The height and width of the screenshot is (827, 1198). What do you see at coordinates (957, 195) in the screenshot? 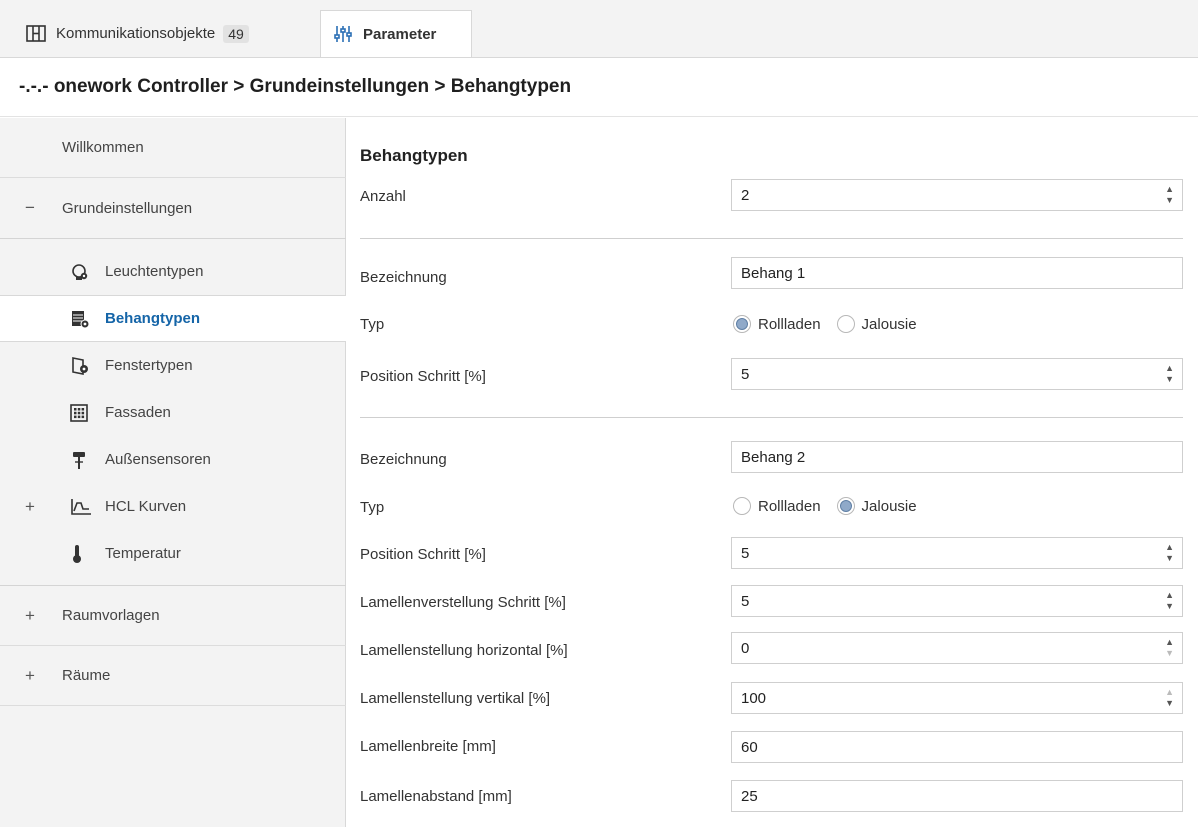
I see `anzahl-spinbox: 2 ▲ ▼` at bounding box center [957, 195].